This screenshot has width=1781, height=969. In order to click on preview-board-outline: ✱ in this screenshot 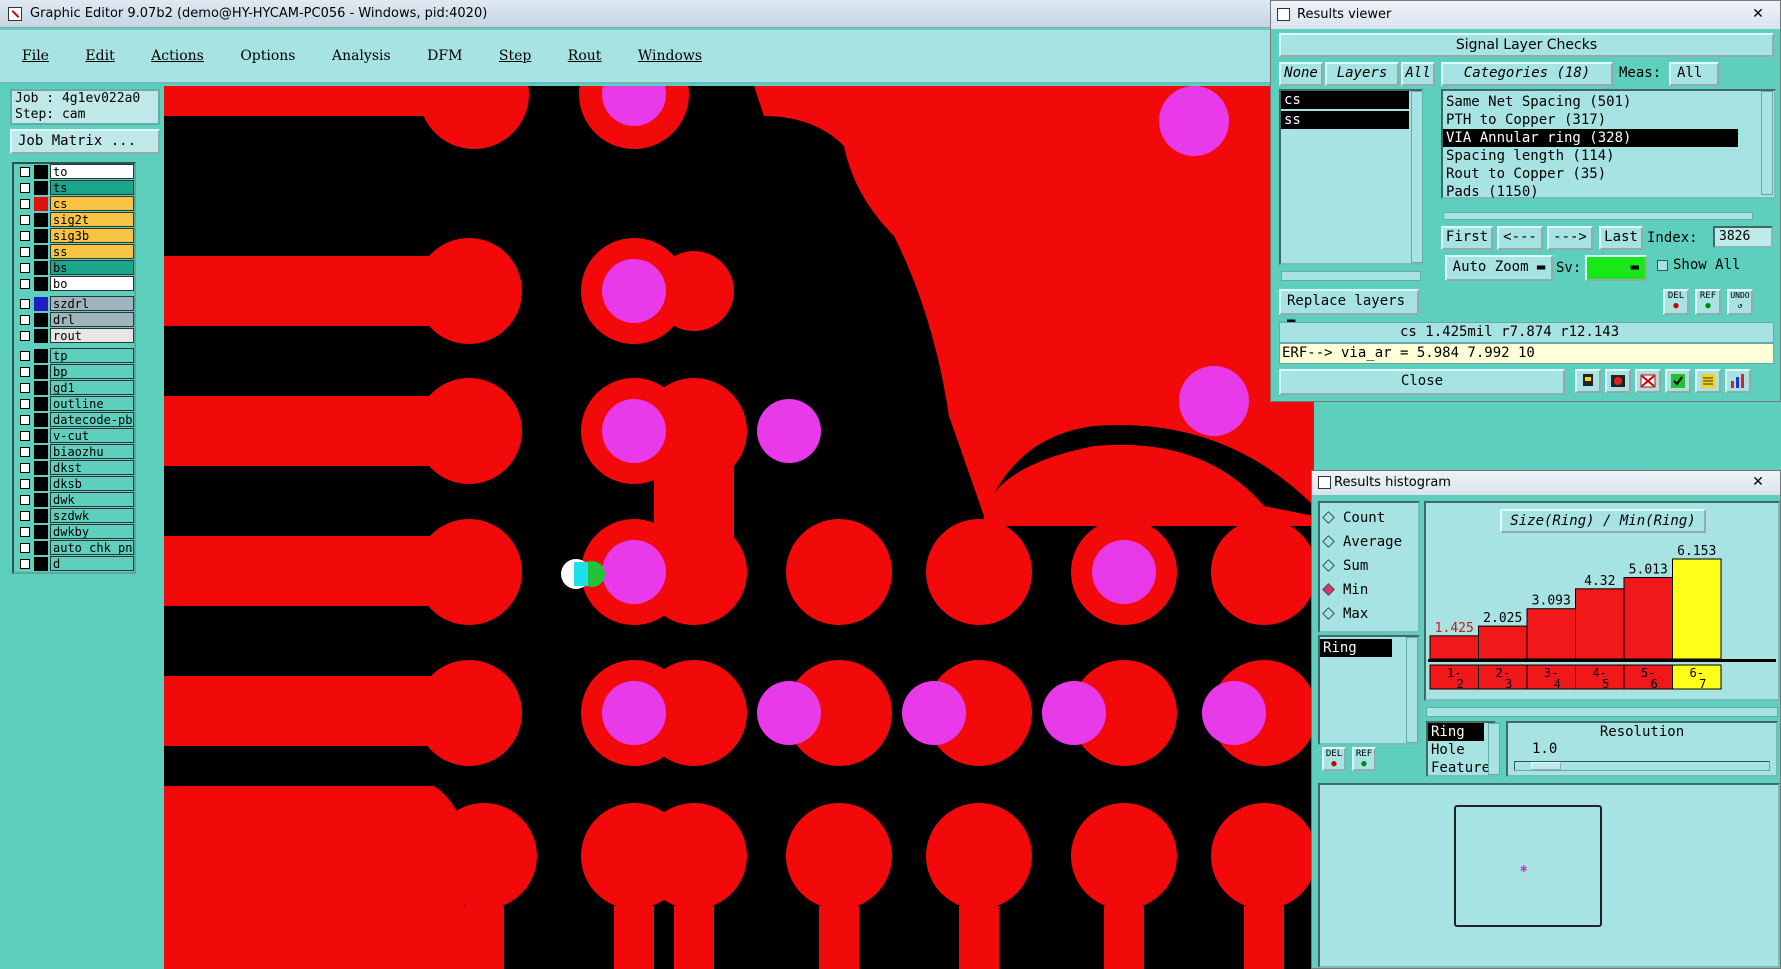, I will do `click(1528, 866)`.